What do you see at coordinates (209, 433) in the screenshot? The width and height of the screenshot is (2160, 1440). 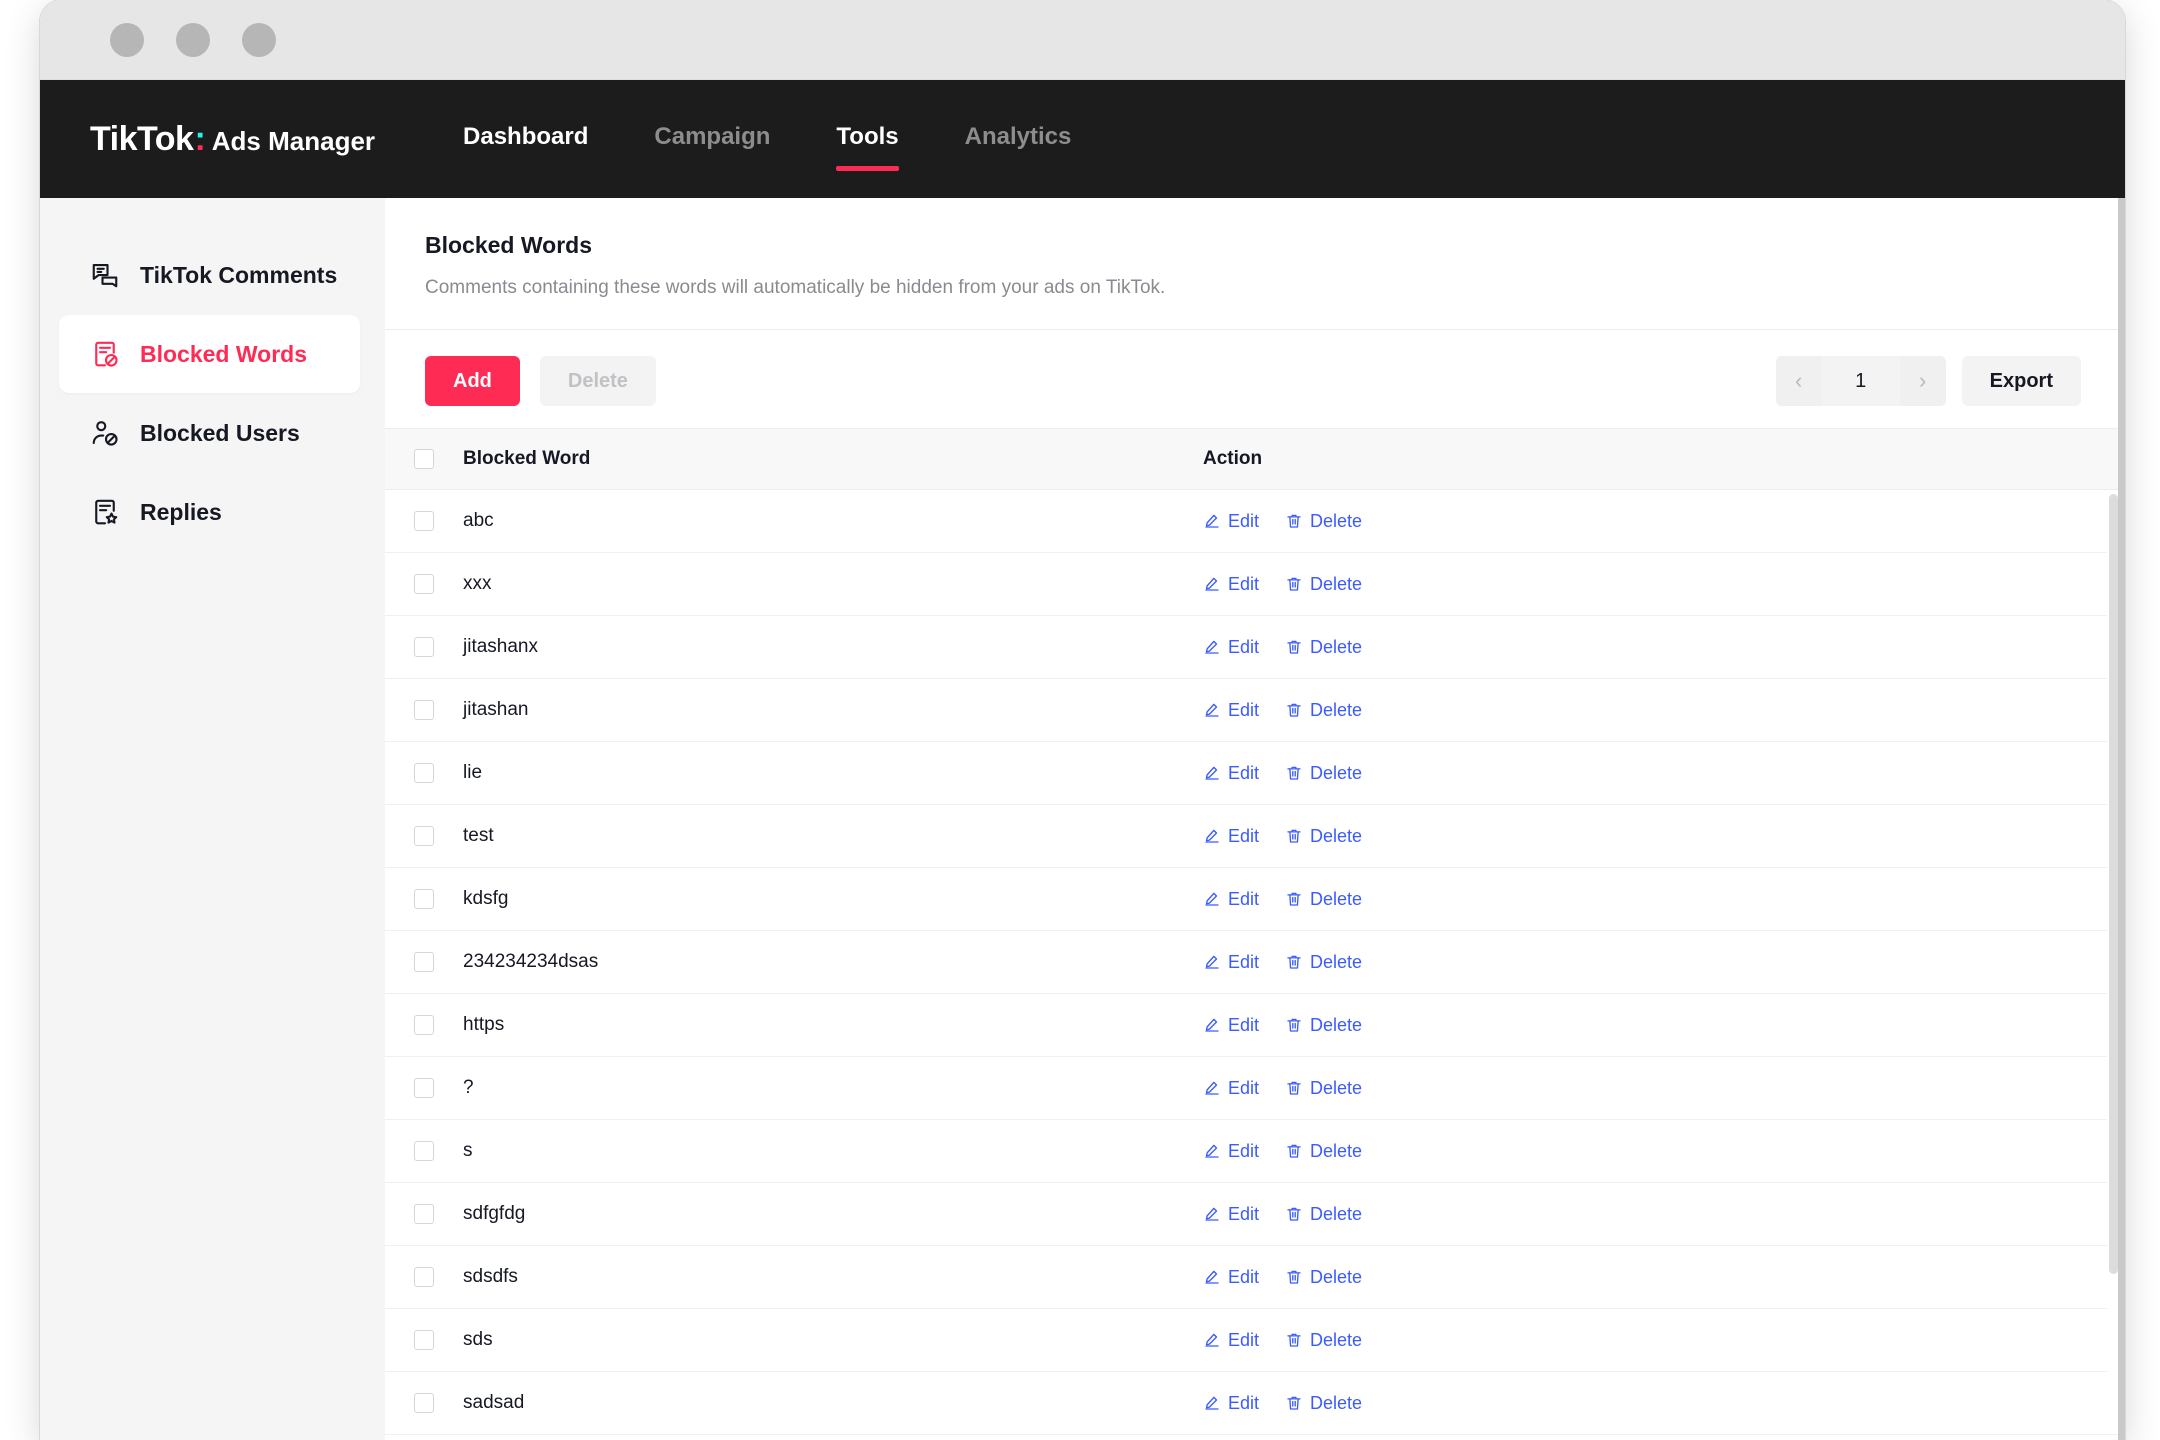 I see `sidebar-item-blocked-users: Blocked Users` at bounding box center [209, 433].